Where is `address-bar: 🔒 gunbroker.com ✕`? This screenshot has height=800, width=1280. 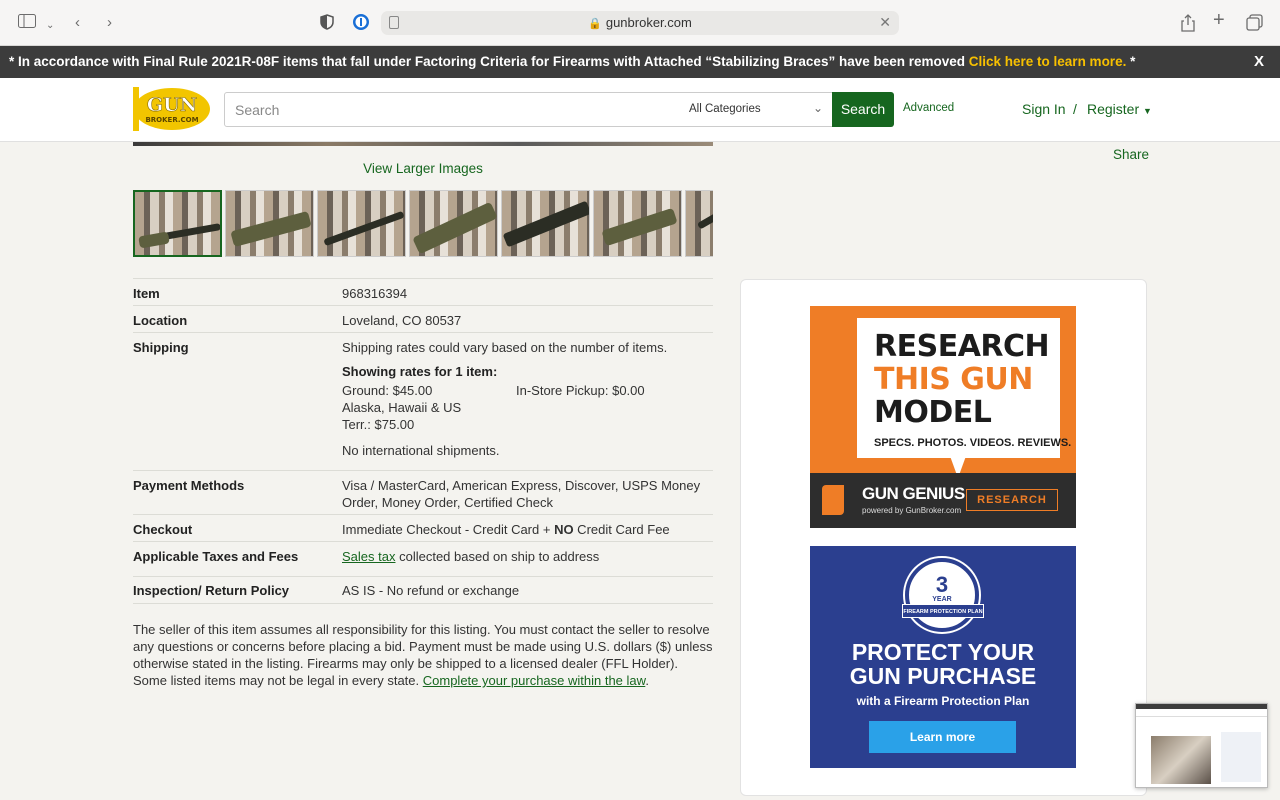 address-bar: 🔒 gunbroker.com ✕ is located at coordinates (640, 23).